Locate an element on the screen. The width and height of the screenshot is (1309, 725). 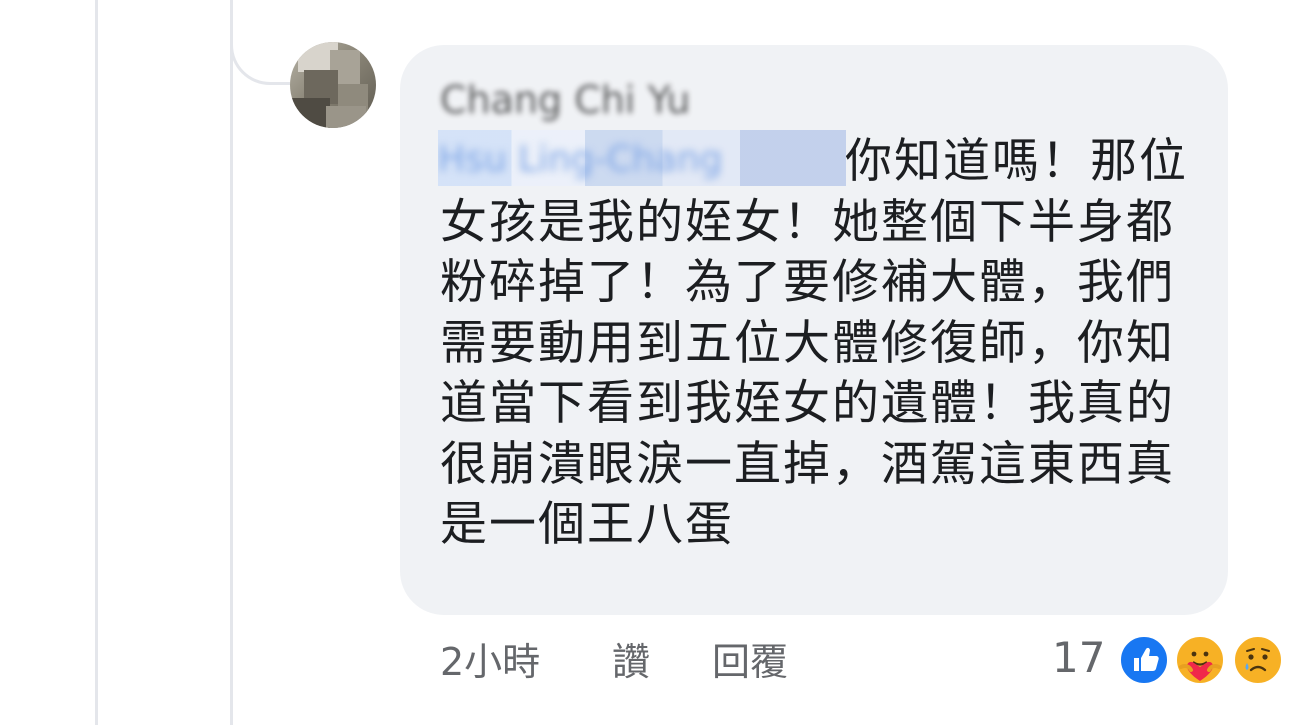
reply-button: 回覆 is located at coordinates (750, 662).